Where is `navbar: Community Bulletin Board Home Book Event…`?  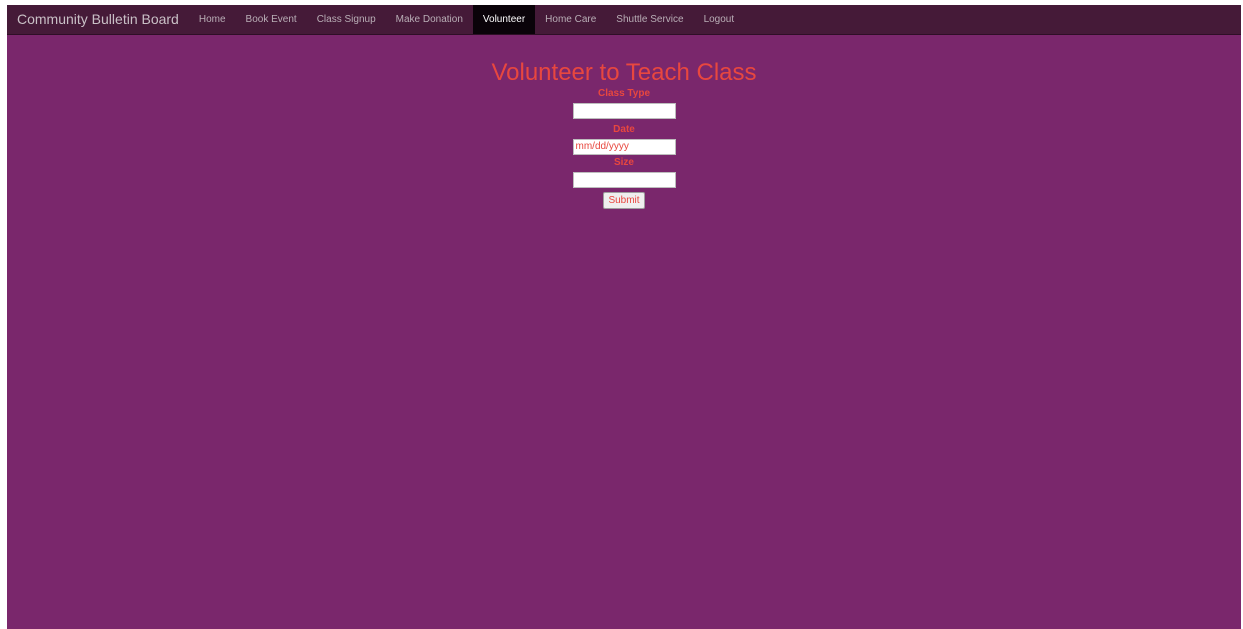 navbar: Community Bulletin Board Home Book Event… is located at coordinates (624, 20).